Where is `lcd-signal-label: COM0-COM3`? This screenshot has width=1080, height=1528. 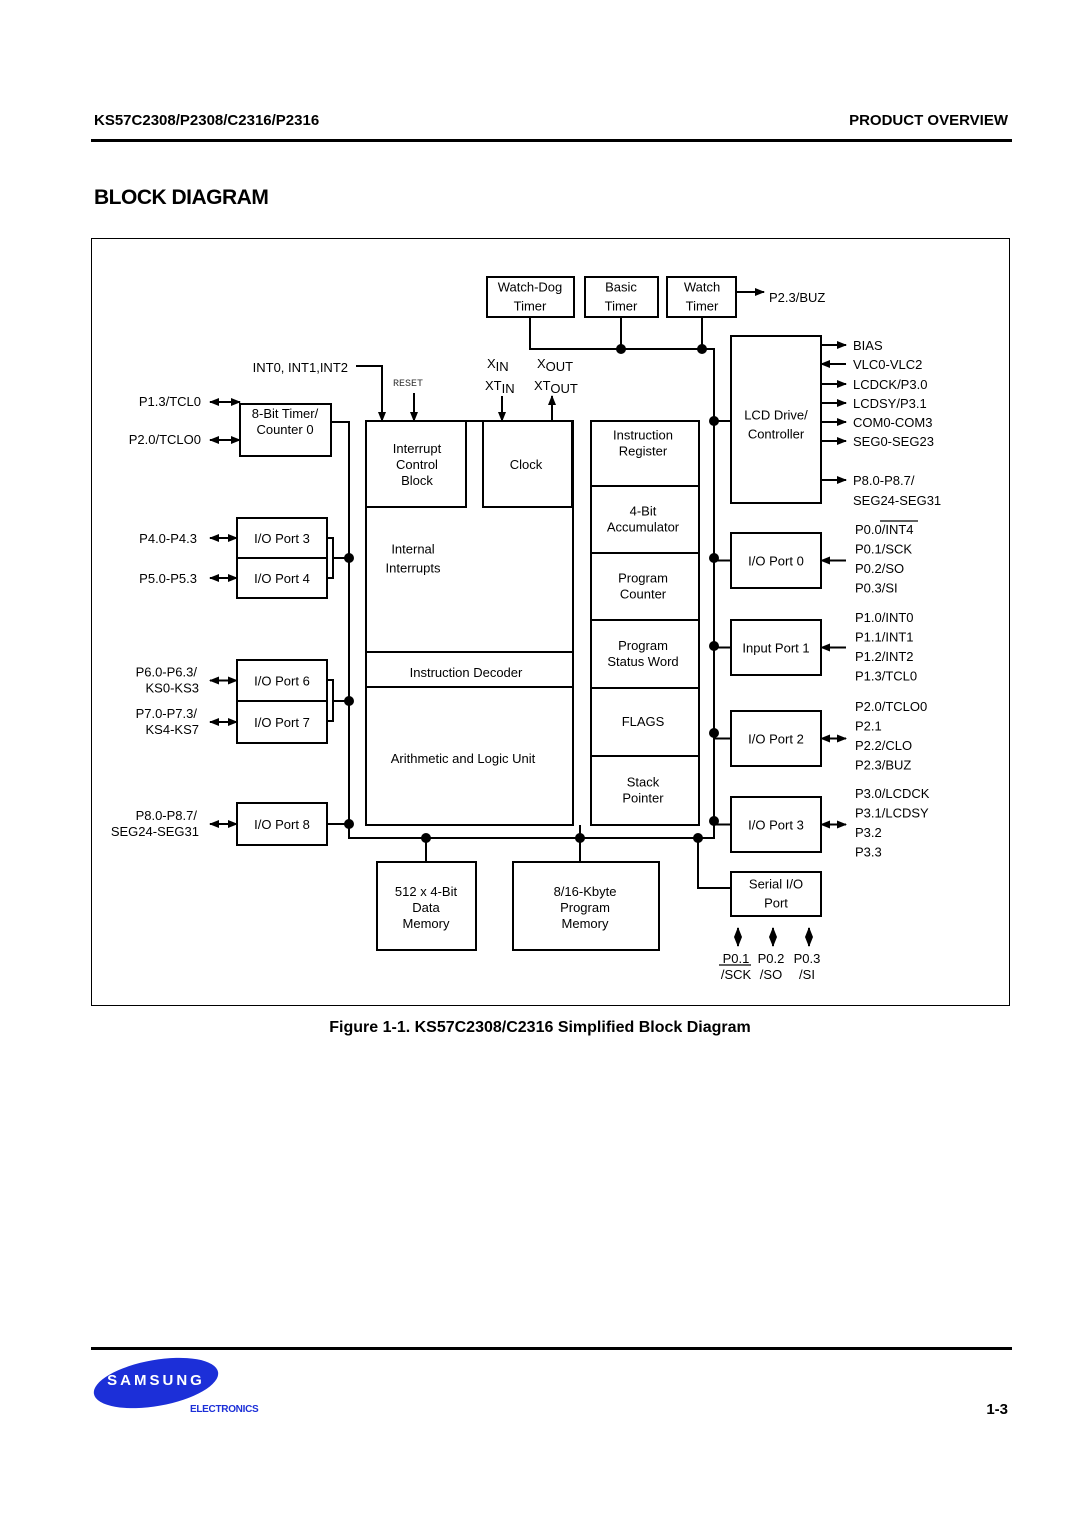
lcd-signal-label: COM0-COM3 is located at coordinates (892, 422).